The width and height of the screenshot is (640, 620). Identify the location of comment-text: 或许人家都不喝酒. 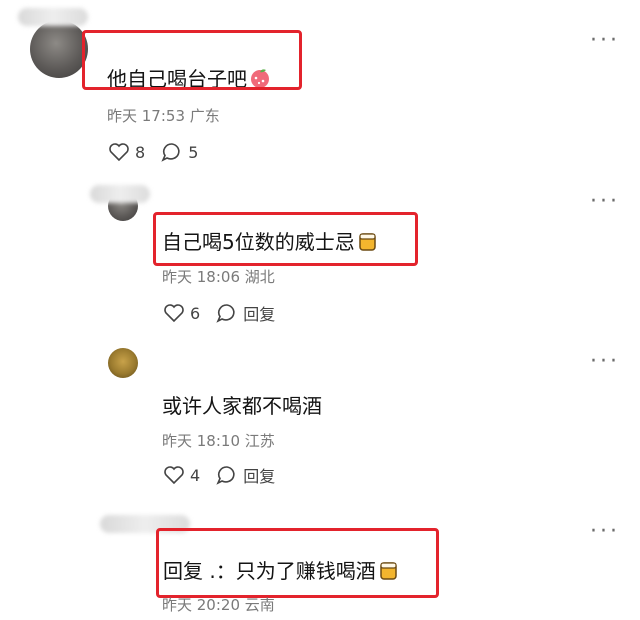
(242, 406).